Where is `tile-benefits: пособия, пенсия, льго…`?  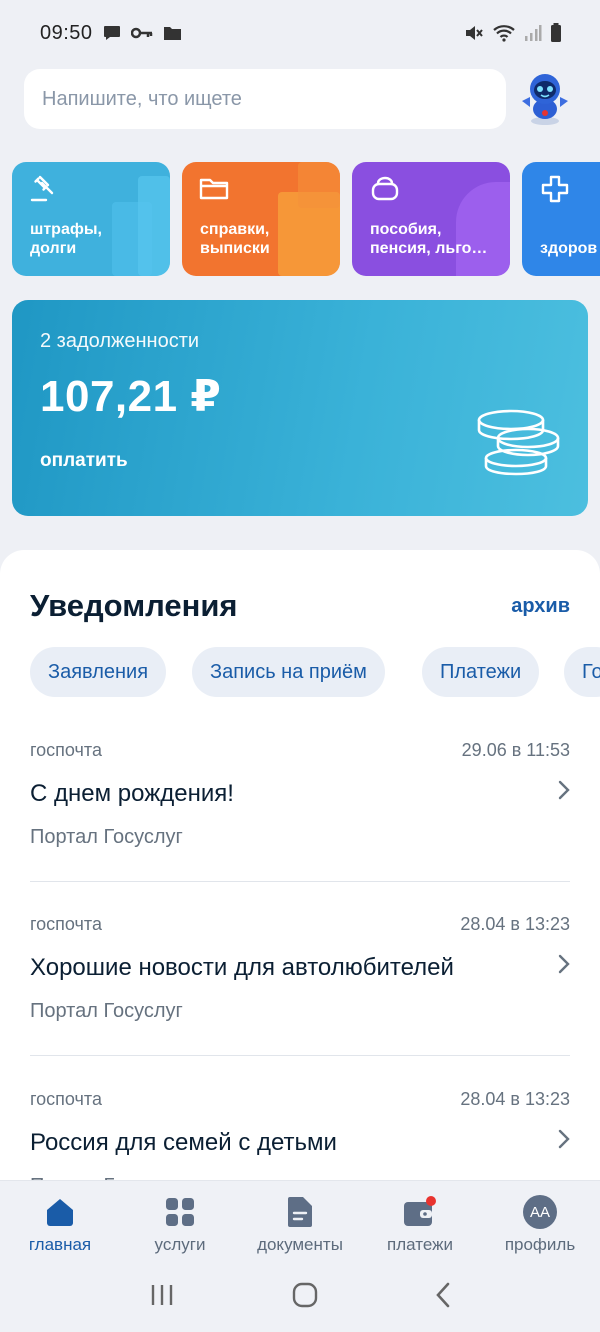
tile-benefits: пособия, пенсия, льго… is located at coordinates (431, 219).